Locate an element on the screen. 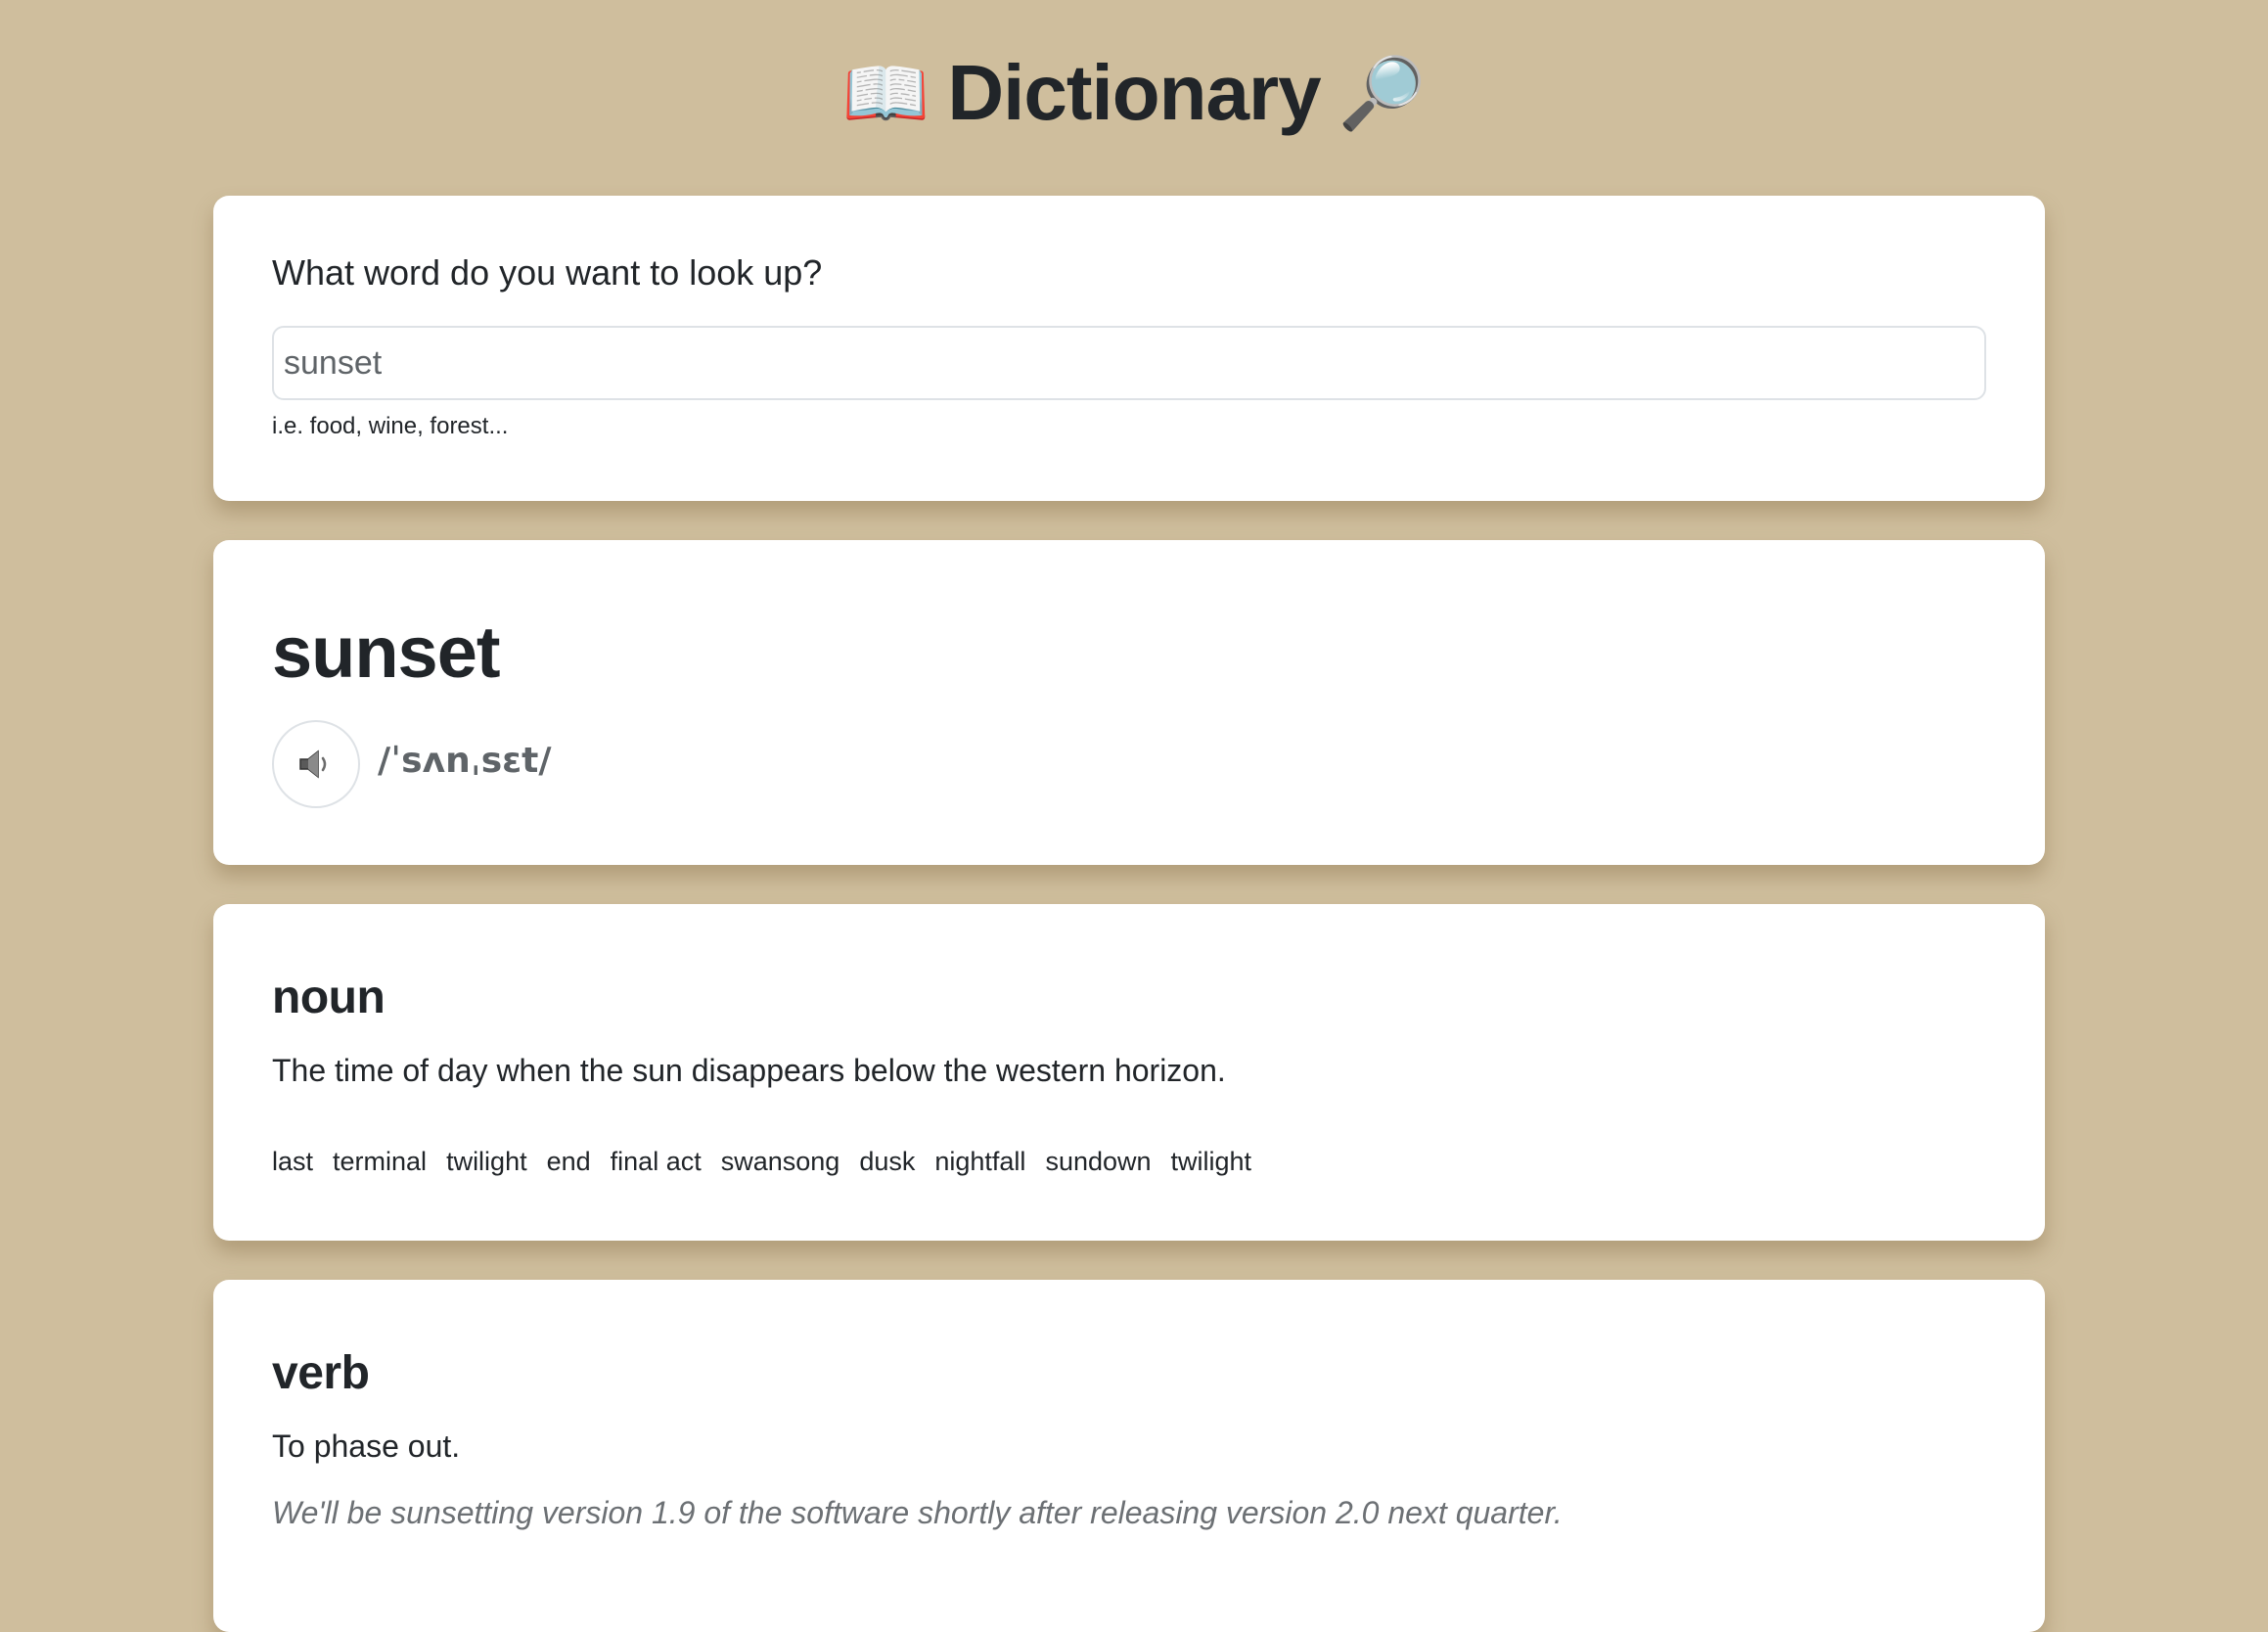 Image resolution: width=2268 pixels, height=1632 pixels. part-of-speech: noun is located at coordinates (329, 997).